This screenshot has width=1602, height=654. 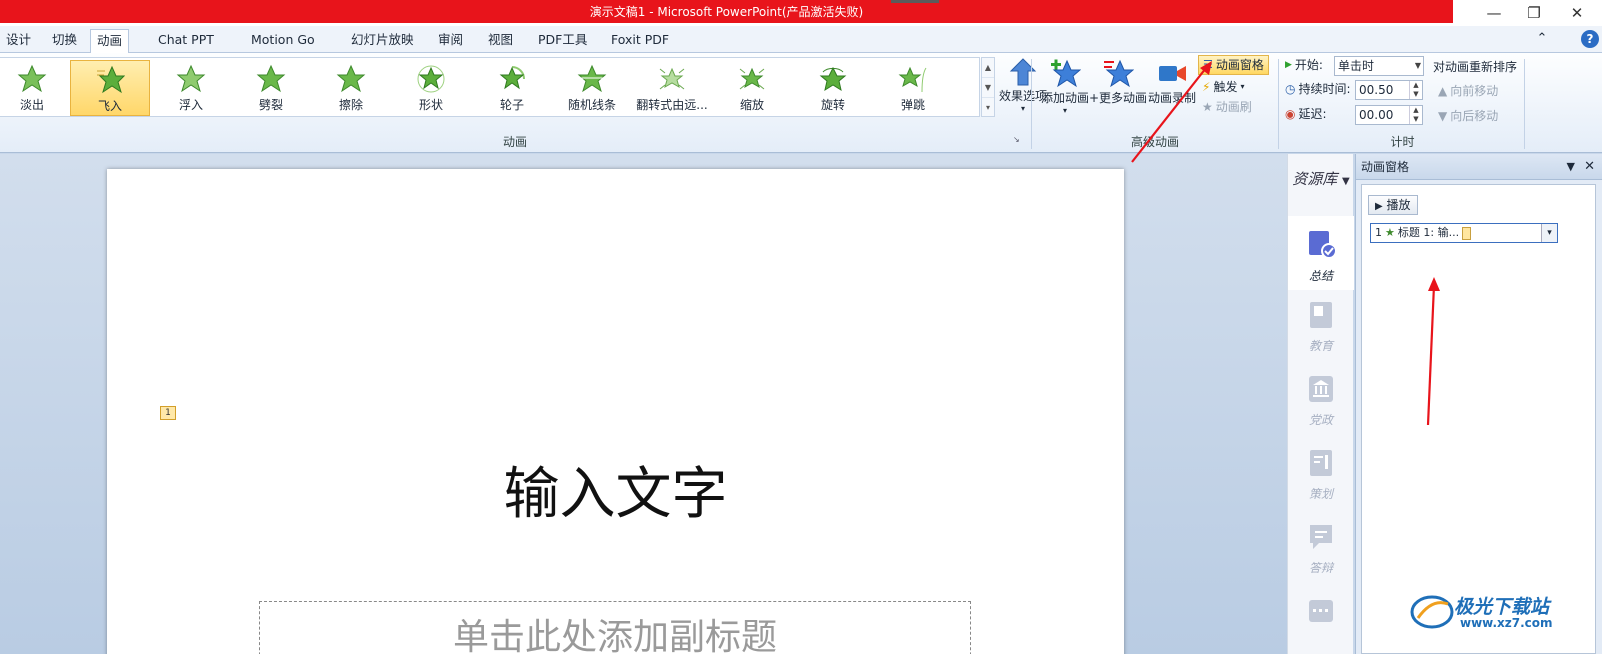 What do you see at coordinates (1379, 66) in the screenshot?
I see `start-select: 单击时 ▼` at bounding box center [1379, 66].